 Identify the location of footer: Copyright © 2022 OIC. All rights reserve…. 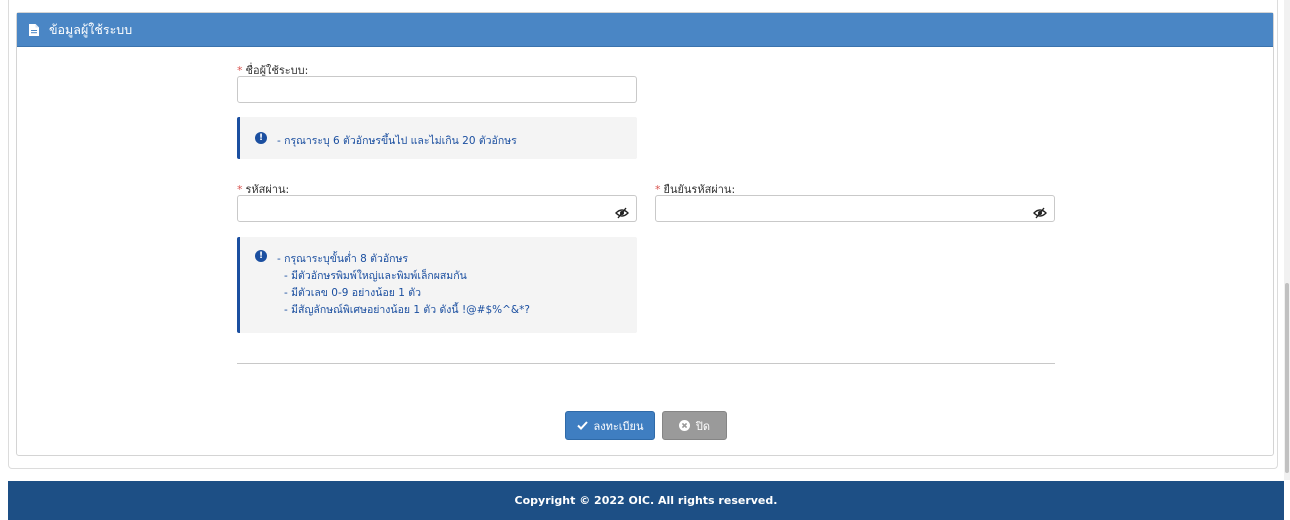
(646, 500).